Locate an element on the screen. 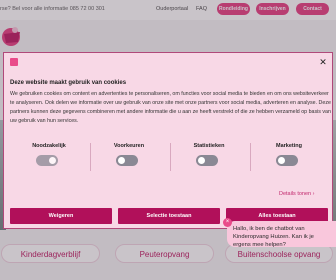  chevron-right-icon: › is located at coordinates (313, 194).